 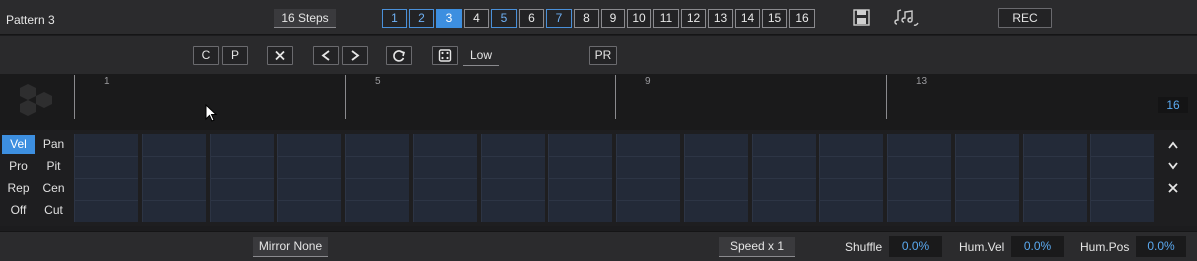 I want to click on hum-vel-value: 0.0%, so click(x=1037, y=246).